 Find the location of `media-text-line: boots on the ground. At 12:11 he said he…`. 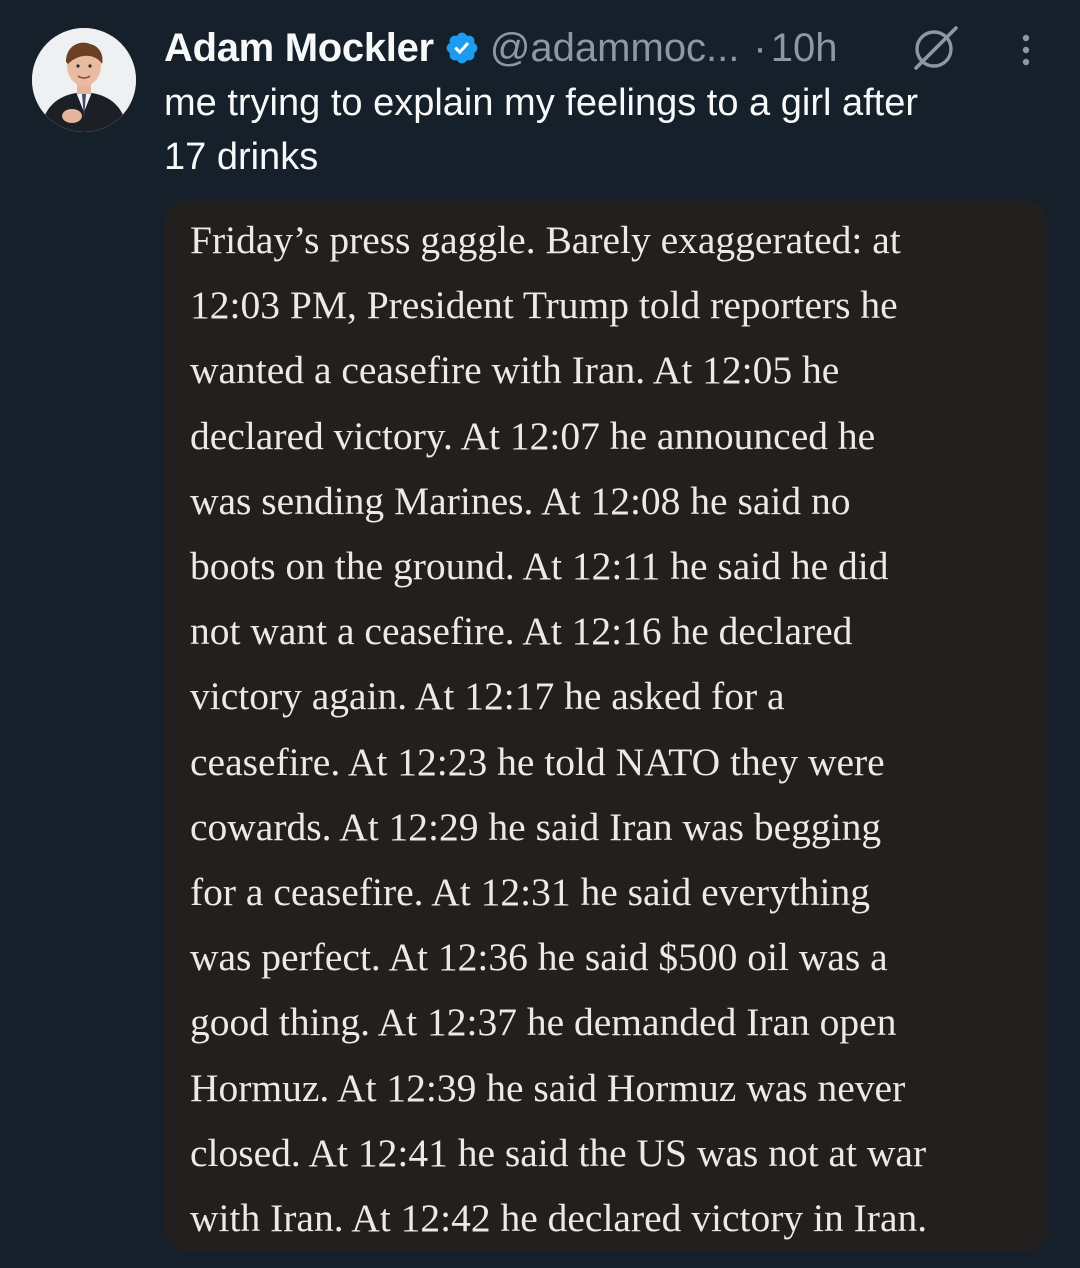

media-text-line: boots on the ground. At 12:11 he said he… is located at coordinates (539, 566).